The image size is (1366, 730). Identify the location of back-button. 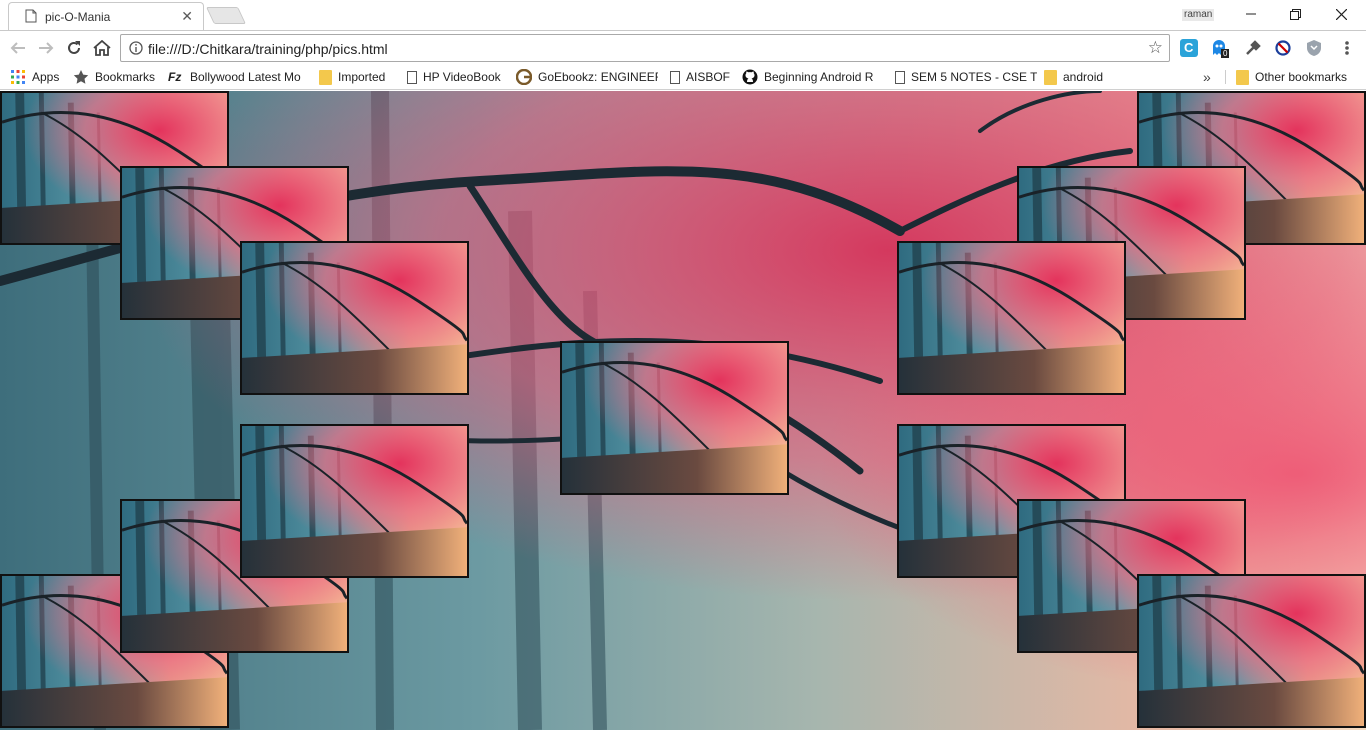
(18, 48).